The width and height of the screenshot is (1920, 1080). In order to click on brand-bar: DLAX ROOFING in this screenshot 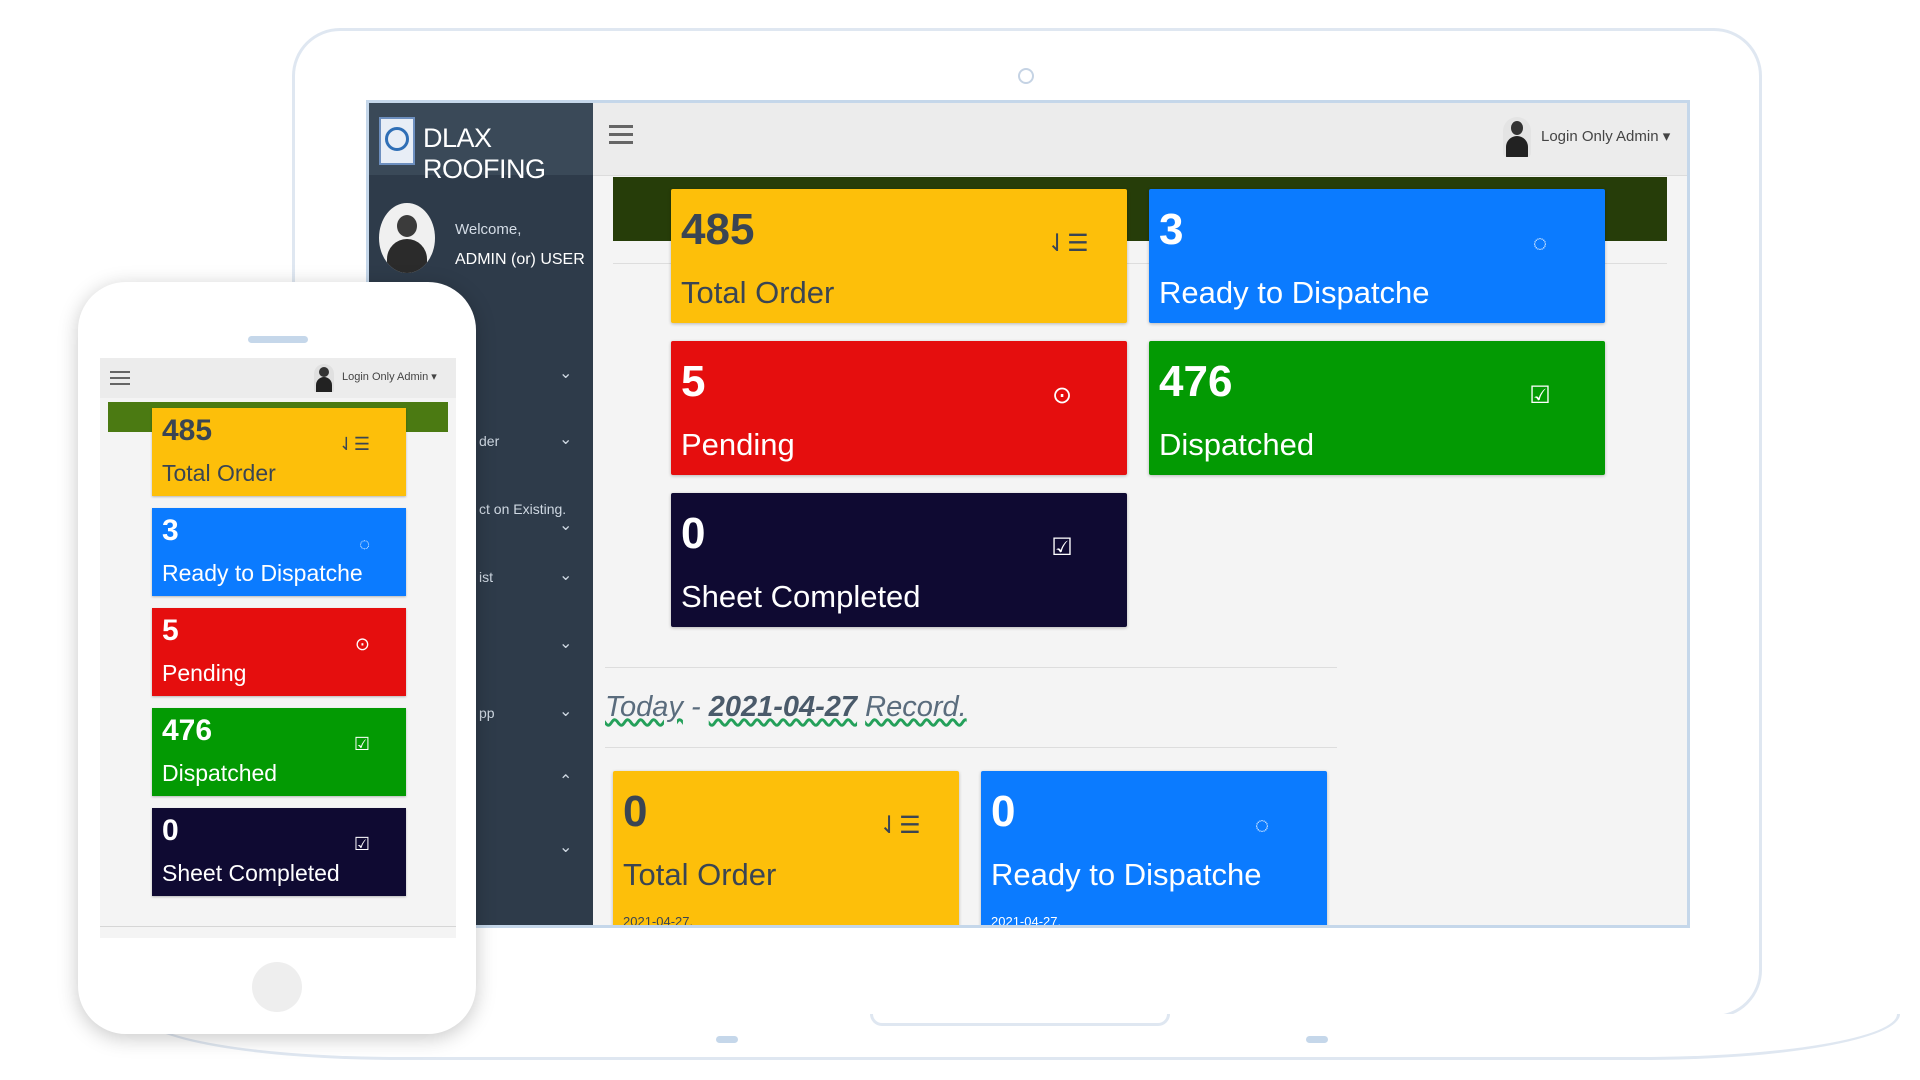, I will do `click(481, 143)`.